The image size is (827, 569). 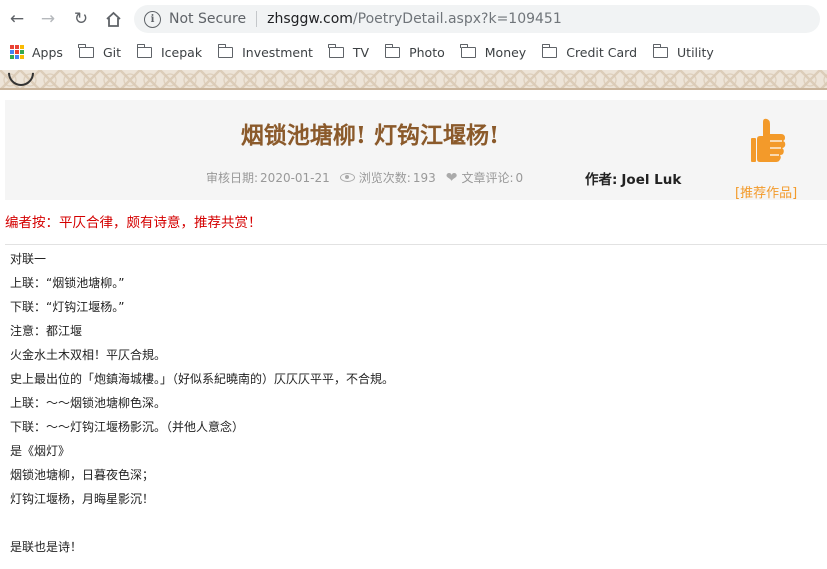 What do you see at coordinates (88, 403) in the screenshot?
I see `body-line: 上联：～～烟锁池塘柳色深。` at bounding box center [88, 403].